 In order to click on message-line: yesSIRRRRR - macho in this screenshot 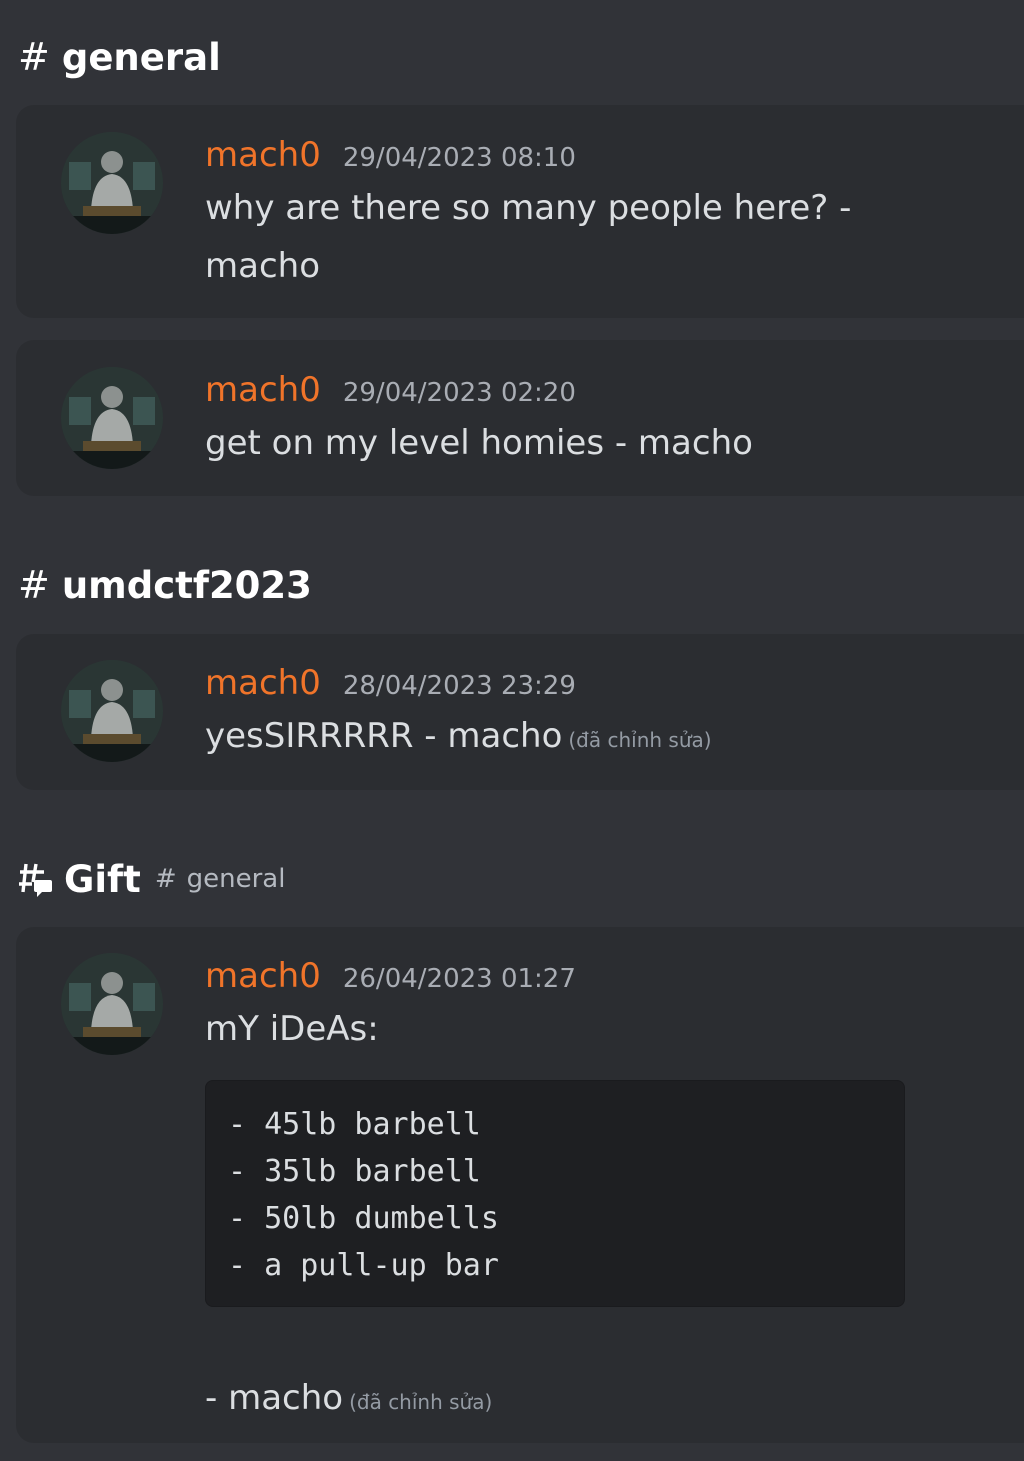, I will do `click(384, 736)`.